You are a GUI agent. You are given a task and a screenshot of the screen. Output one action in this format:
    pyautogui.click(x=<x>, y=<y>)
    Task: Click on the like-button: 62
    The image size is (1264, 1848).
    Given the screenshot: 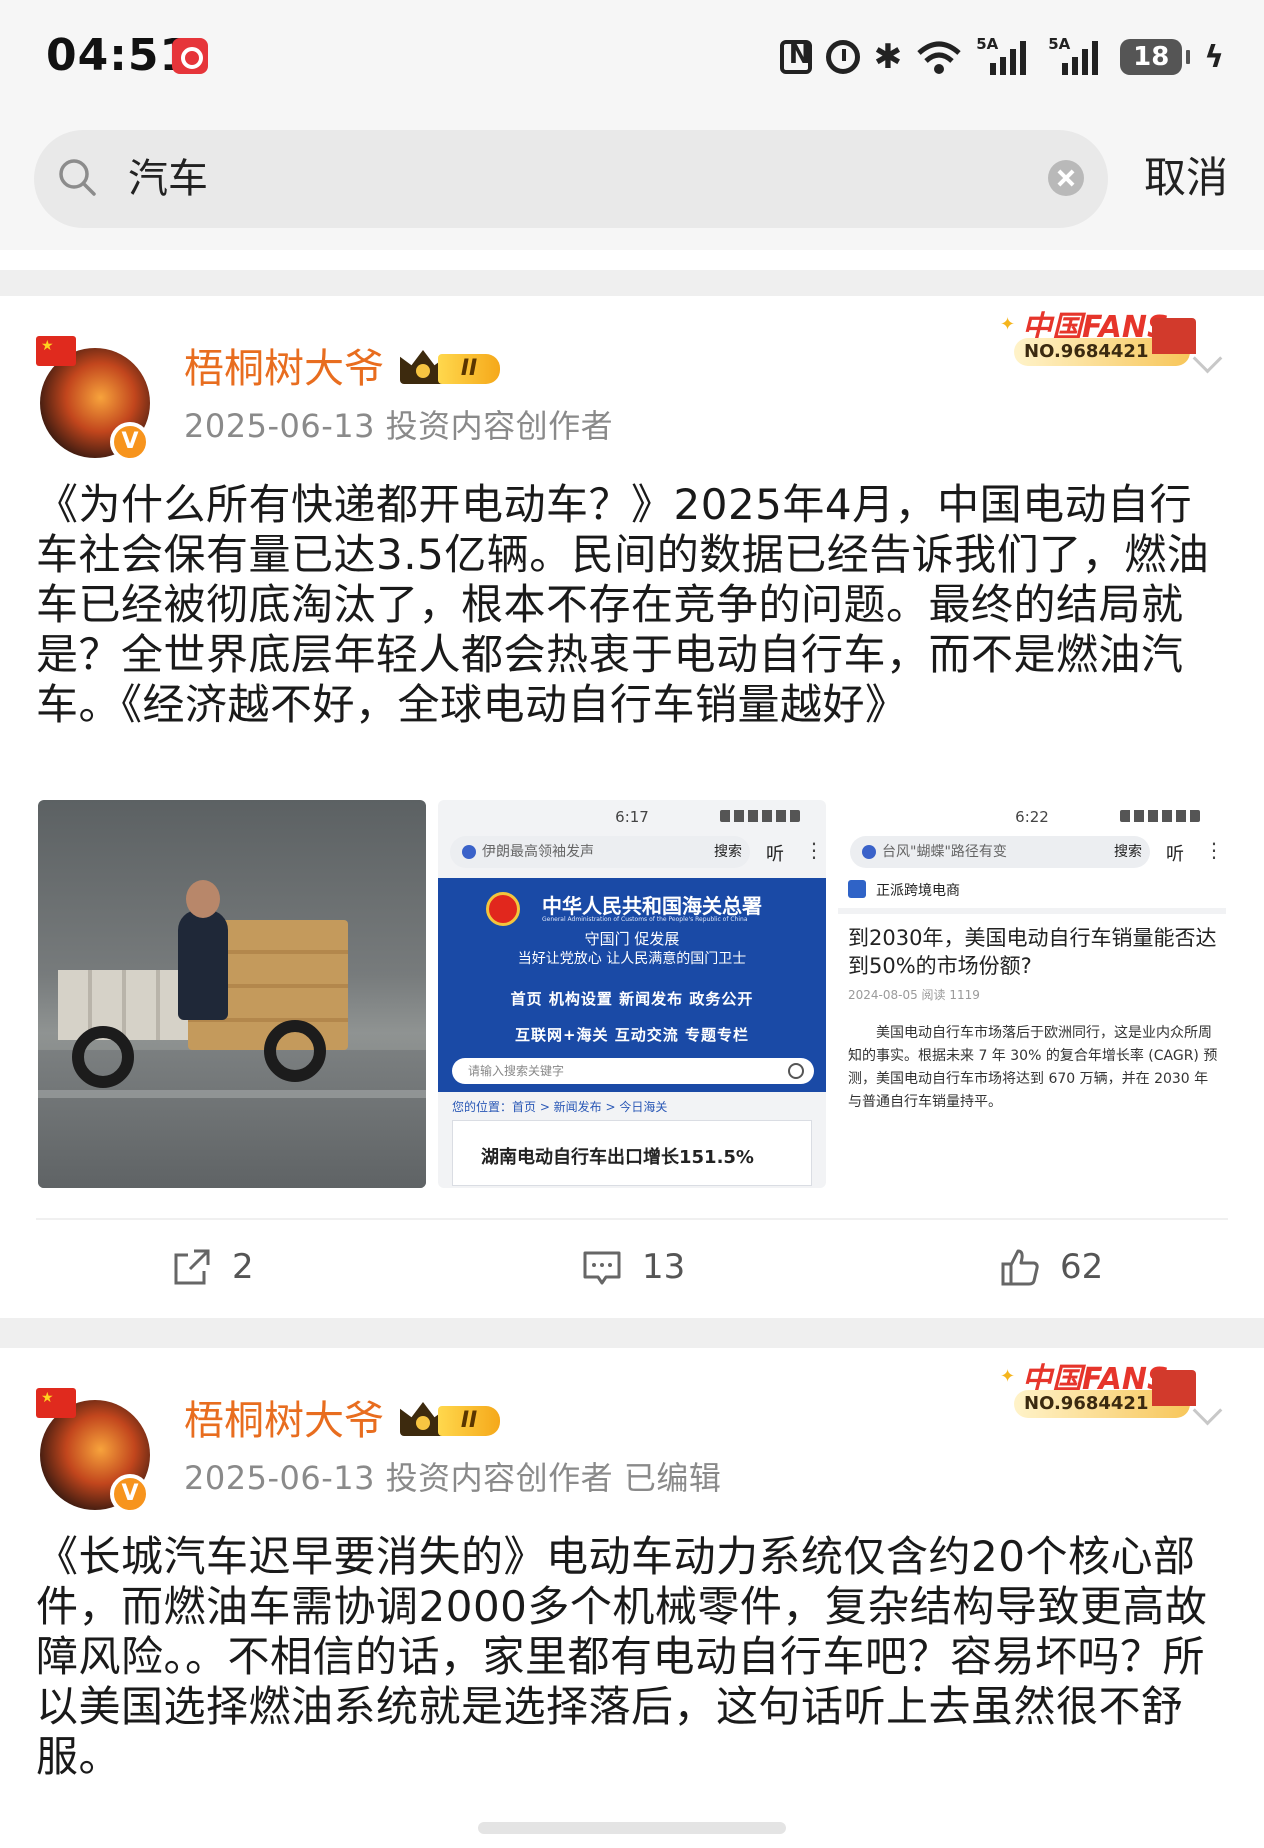 What is the action you would take?
    pyautogui.click(x=1051, y=1267)
    